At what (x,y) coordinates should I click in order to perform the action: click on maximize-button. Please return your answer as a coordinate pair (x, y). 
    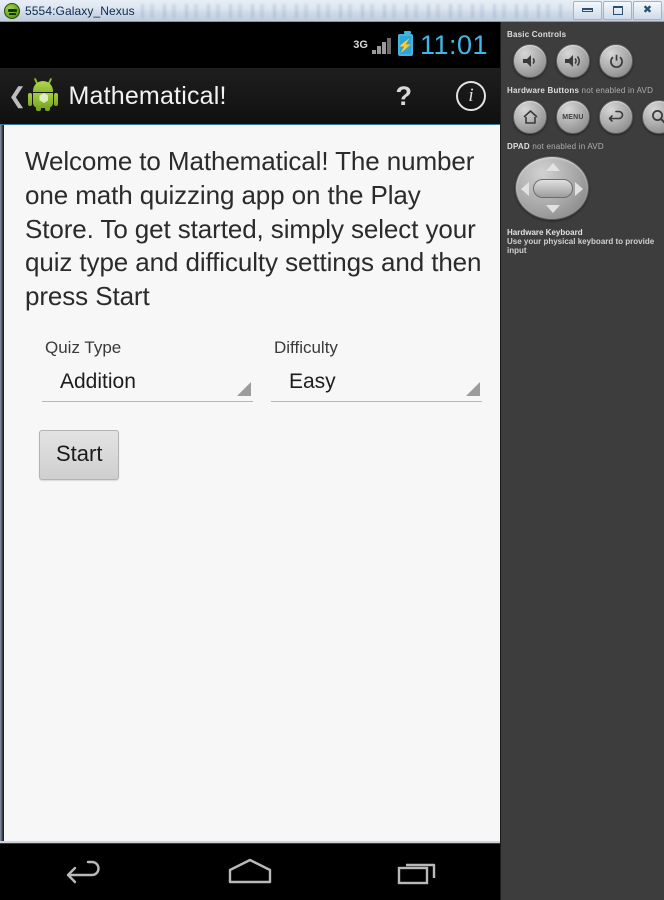
    Looking at the image, I should click on (617, 10).